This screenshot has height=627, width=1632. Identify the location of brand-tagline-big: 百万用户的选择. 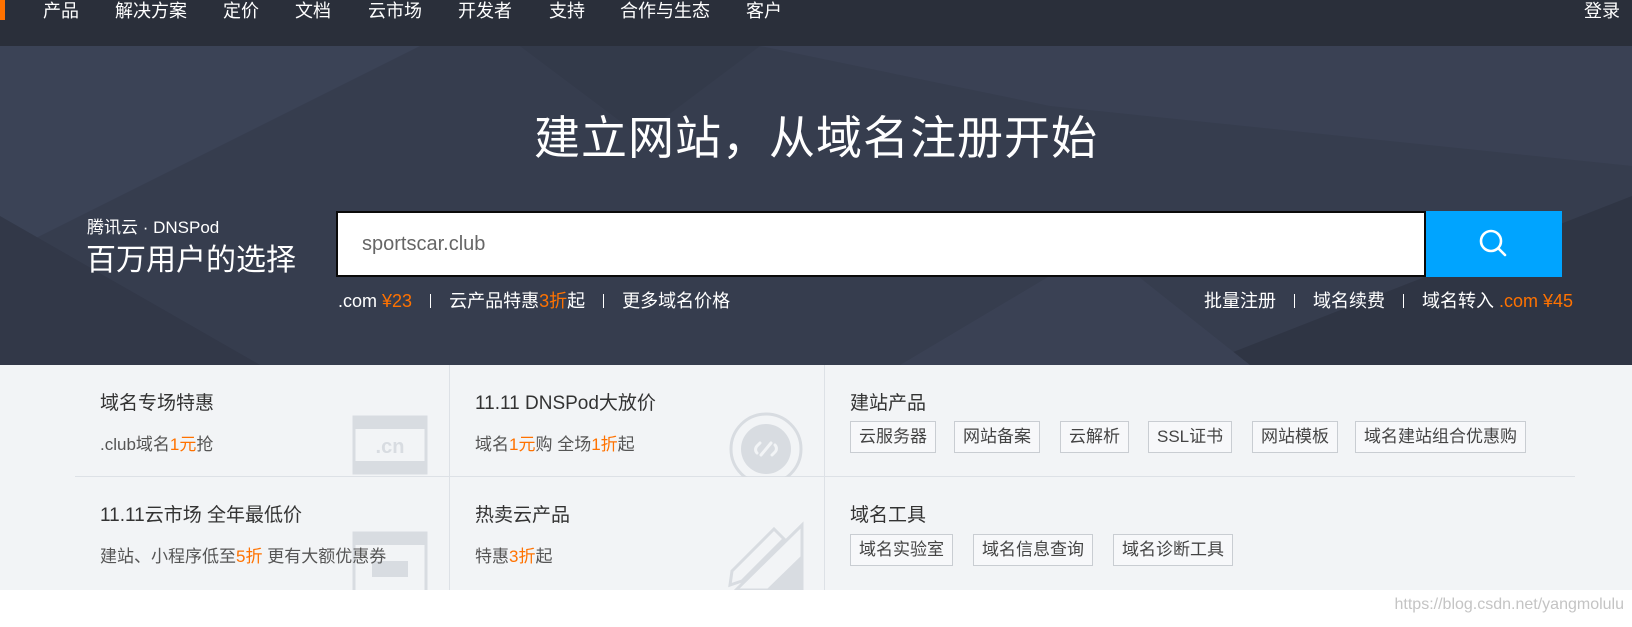
(191, 260).